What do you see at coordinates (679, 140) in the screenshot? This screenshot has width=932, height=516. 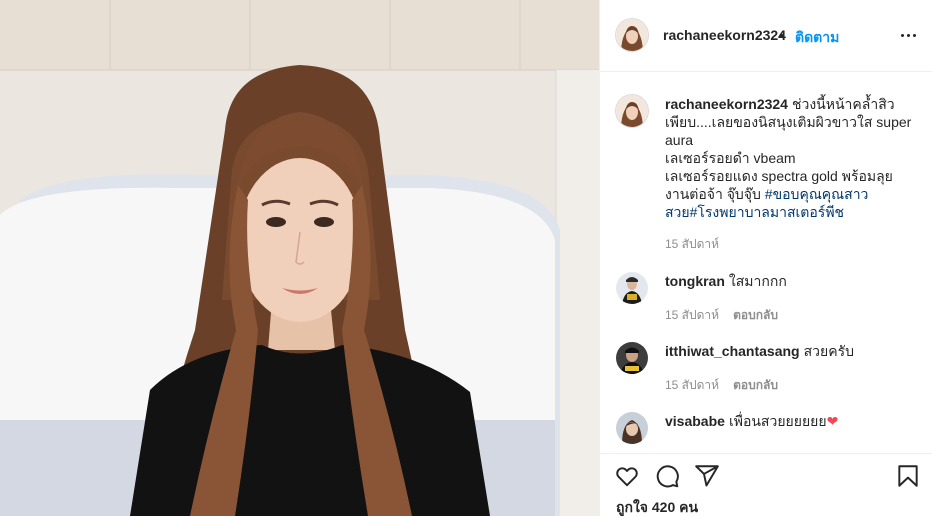 I see `caption-line: aura` at bounding box center [679, 140].